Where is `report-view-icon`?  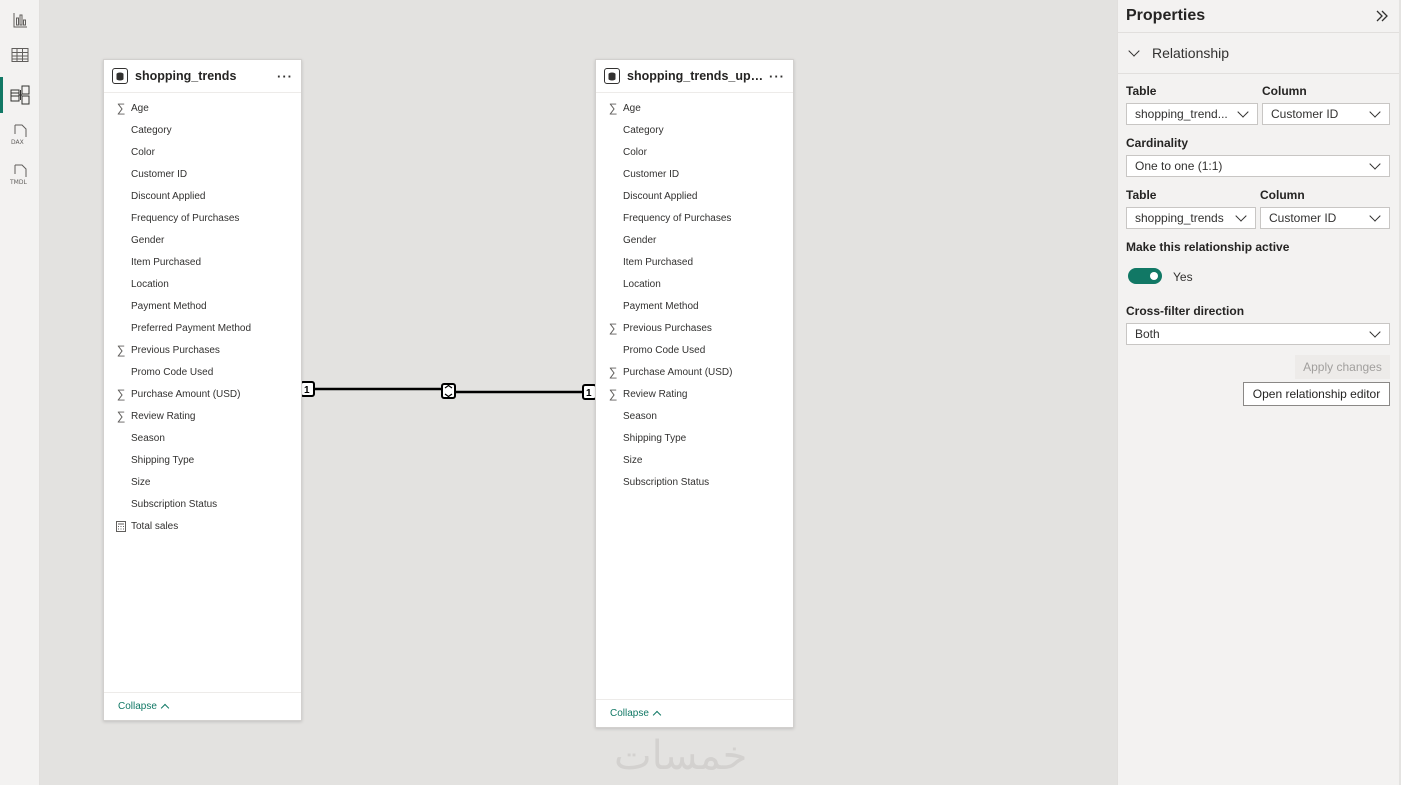 report-view-icon is located at coordinates (19, 20).